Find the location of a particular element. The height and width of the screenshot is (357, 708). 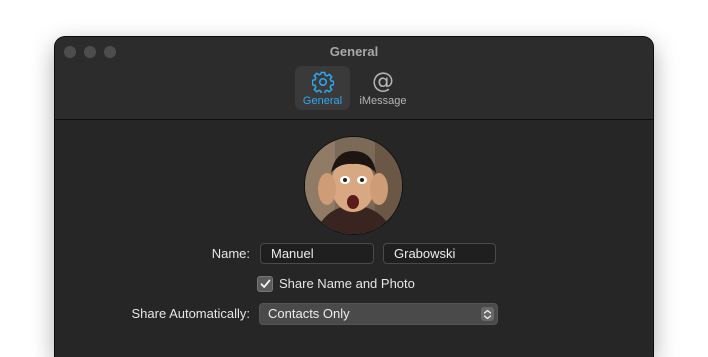

checkmark-icon is located at coordinates (265, 283).